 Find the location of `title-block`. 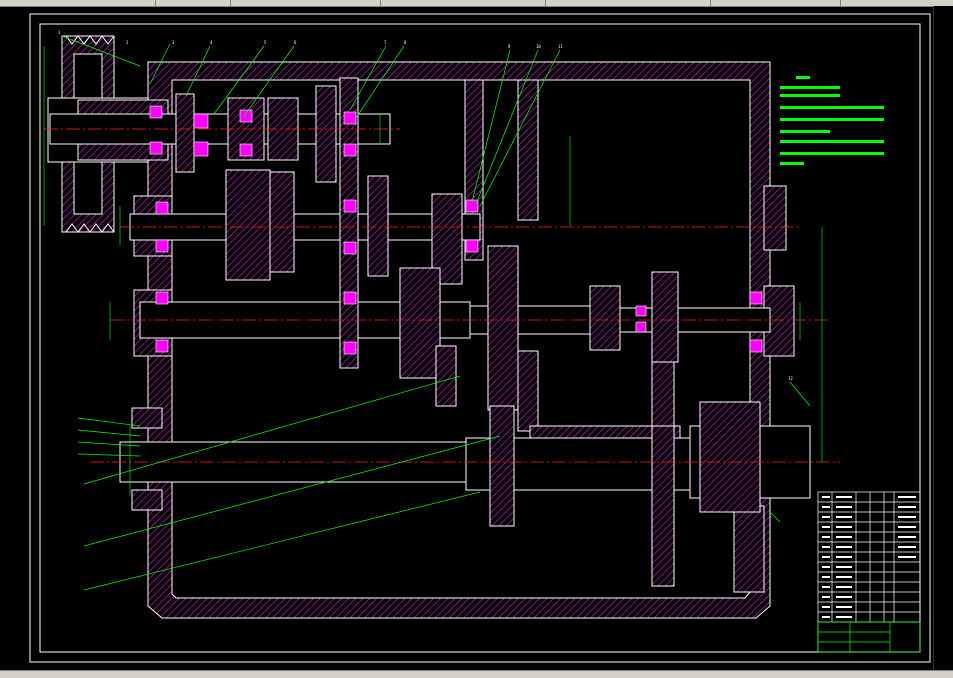

title-block is located at coordinates (869, 572).